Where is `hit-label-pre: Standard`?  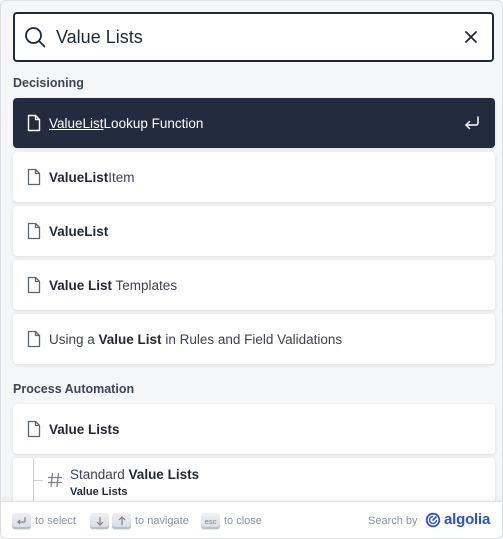
hit-label-pre: Standard is located at coordinates (99, 474).